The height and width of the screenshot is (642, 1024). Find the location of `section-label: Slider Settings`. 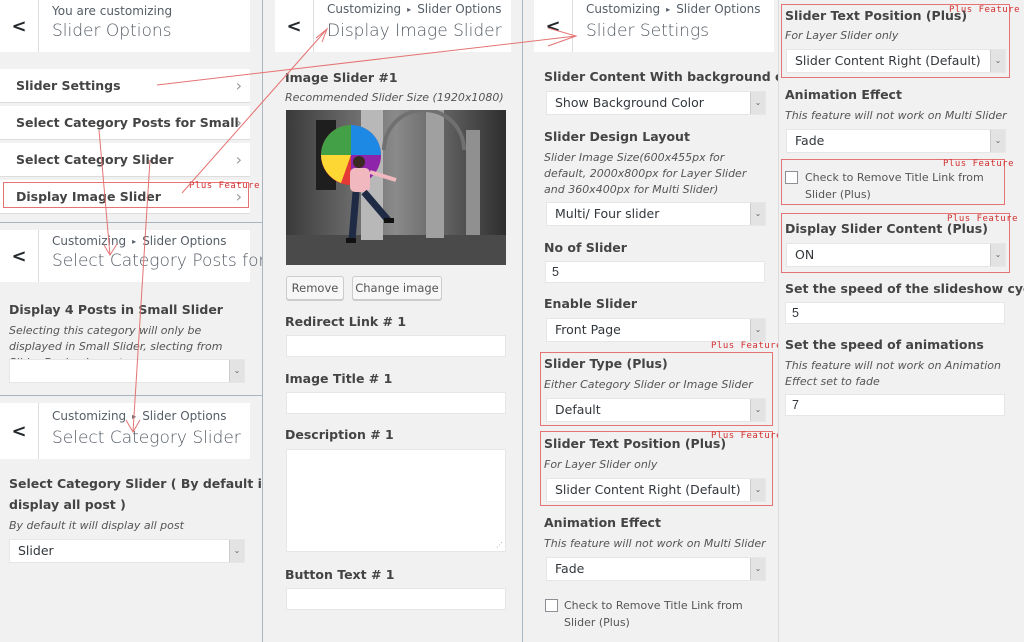

section-label: Slider Settings is located at coordinates (68, 85).